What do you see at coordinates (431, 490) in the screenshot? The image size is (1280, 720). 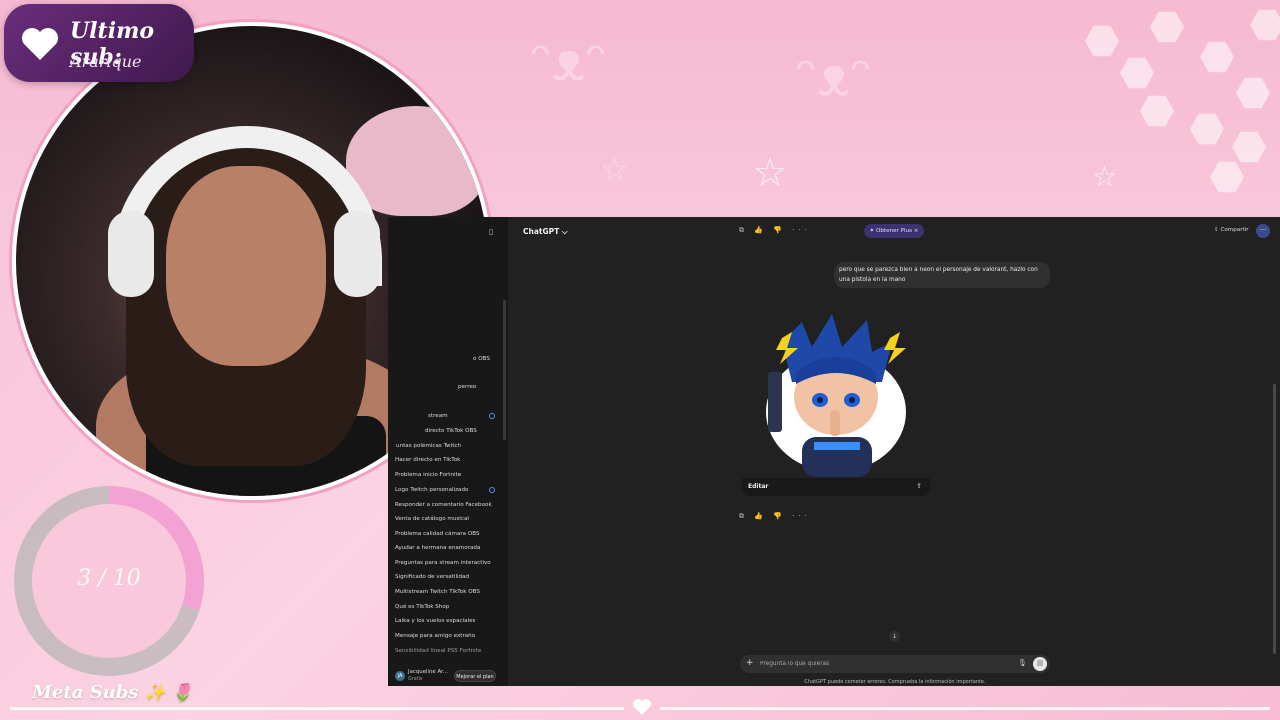 I see `sidebar-chat-item: Logo Twitch personalizado` at bounding box center [431, 490].